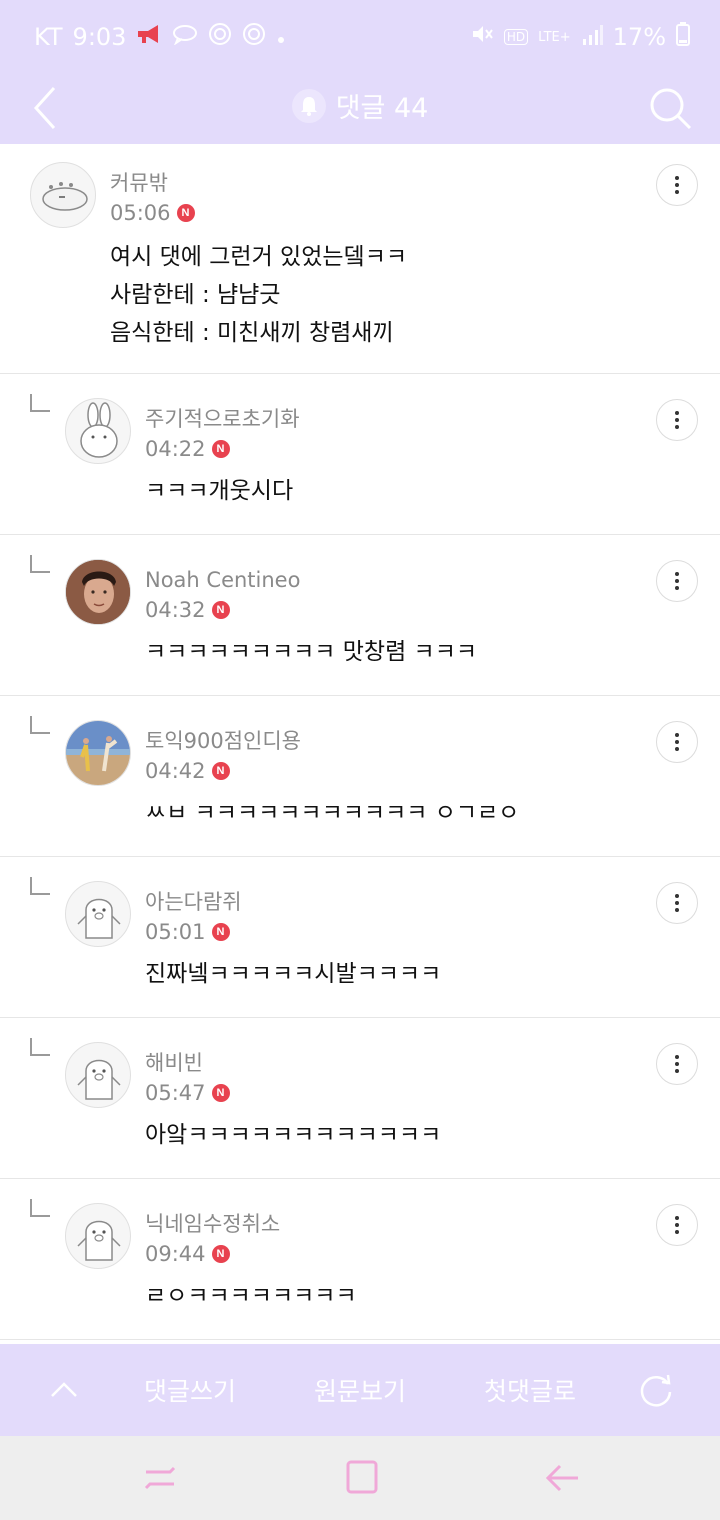 This screenshot has height=1520, width=720. Describe the element at coordinates (516, 37) in the screenshot. I see `hd-indicator: HD` at that location.